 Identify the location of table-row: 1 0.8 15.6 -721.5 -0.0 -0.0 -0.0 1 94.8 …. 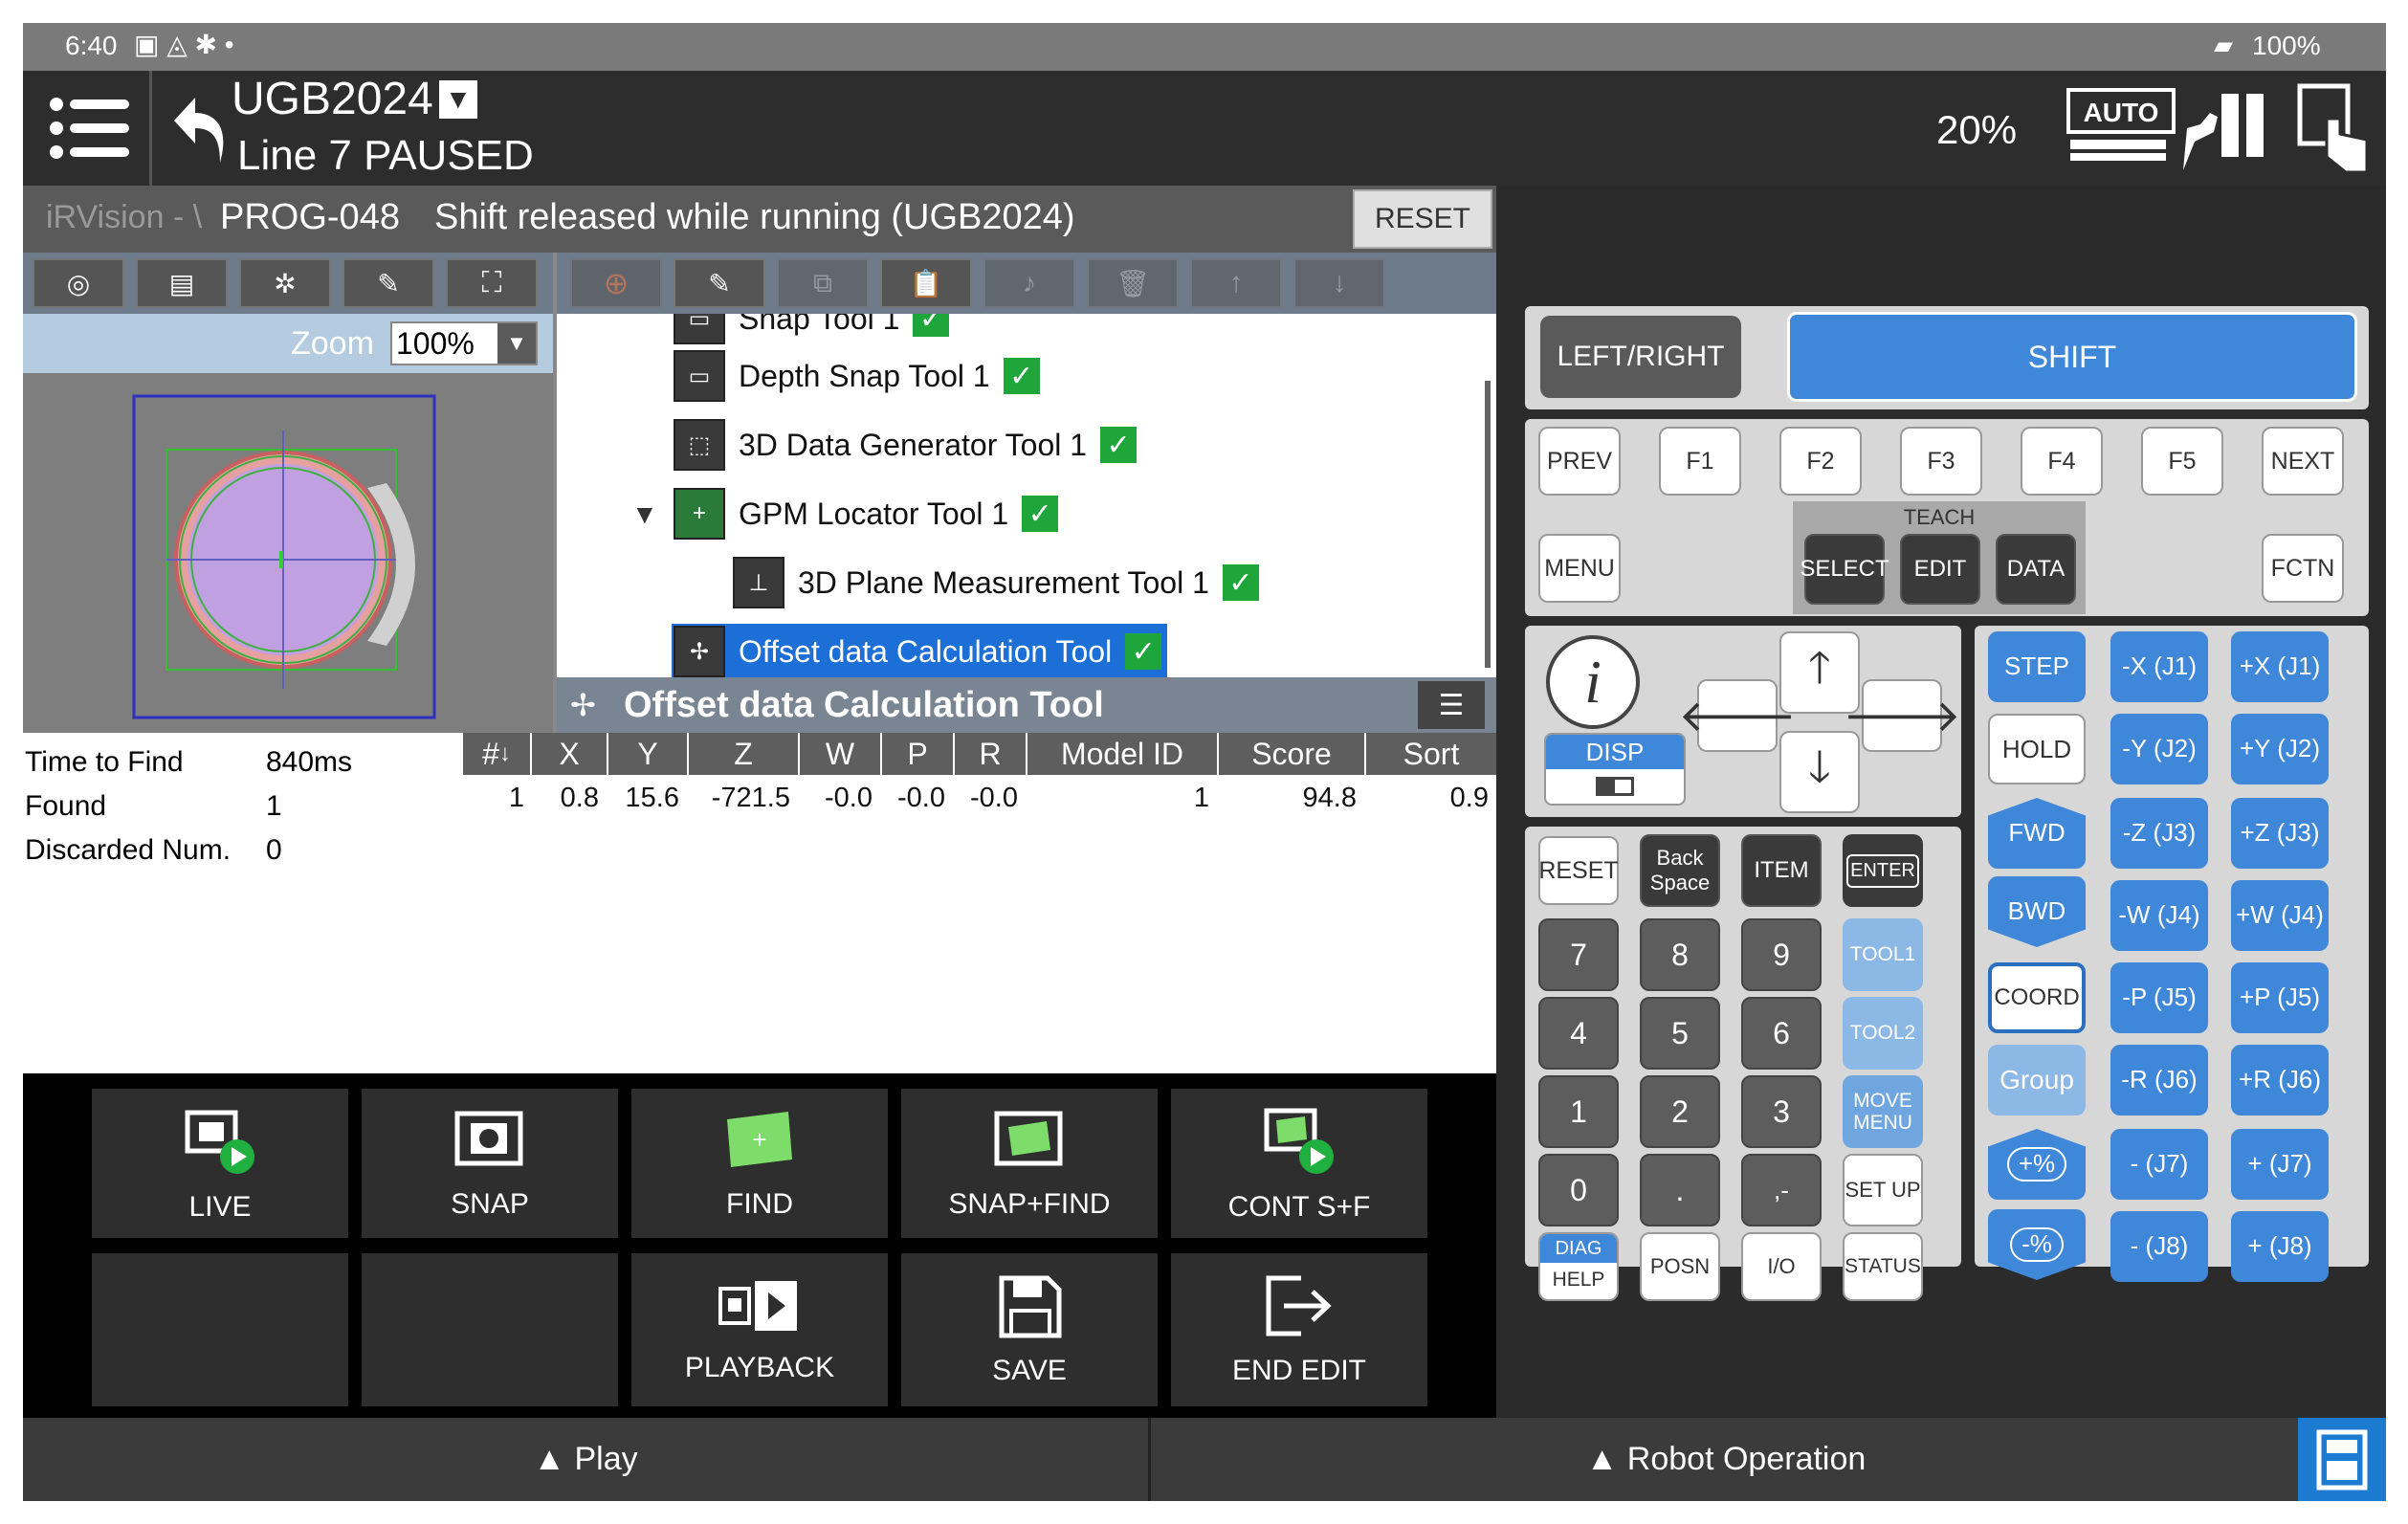
(979, 798).